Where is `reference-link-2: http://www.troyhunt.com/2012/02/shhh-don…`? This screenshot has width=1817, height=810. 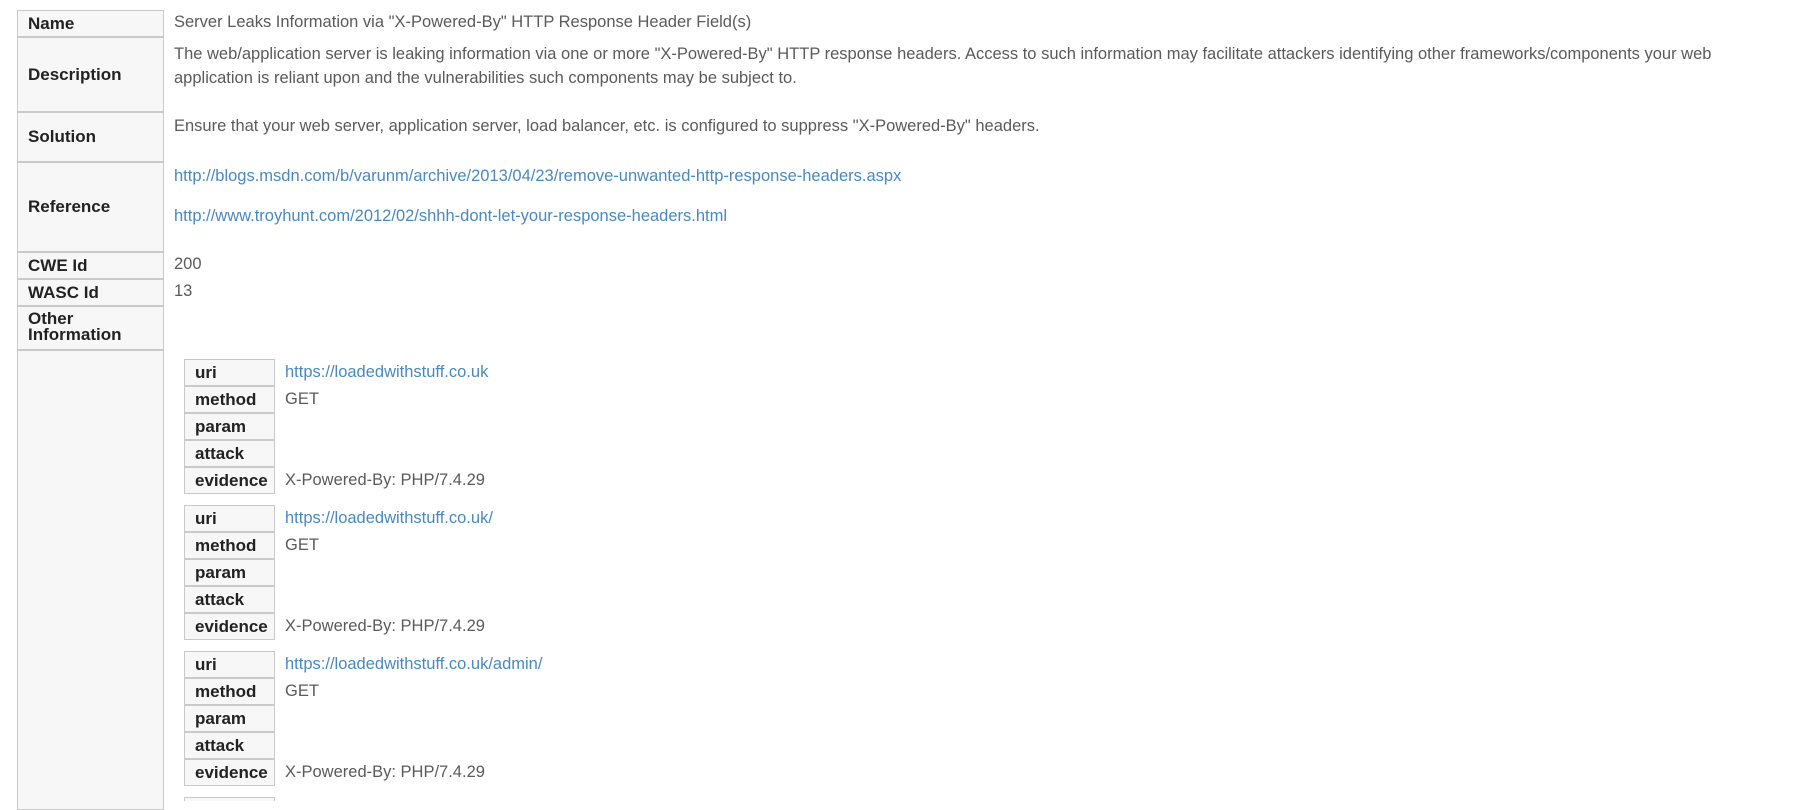
reference-link-2: http://www.troyhunt.com/2012/02/shhh-don… is located at coordinates (450, 216).